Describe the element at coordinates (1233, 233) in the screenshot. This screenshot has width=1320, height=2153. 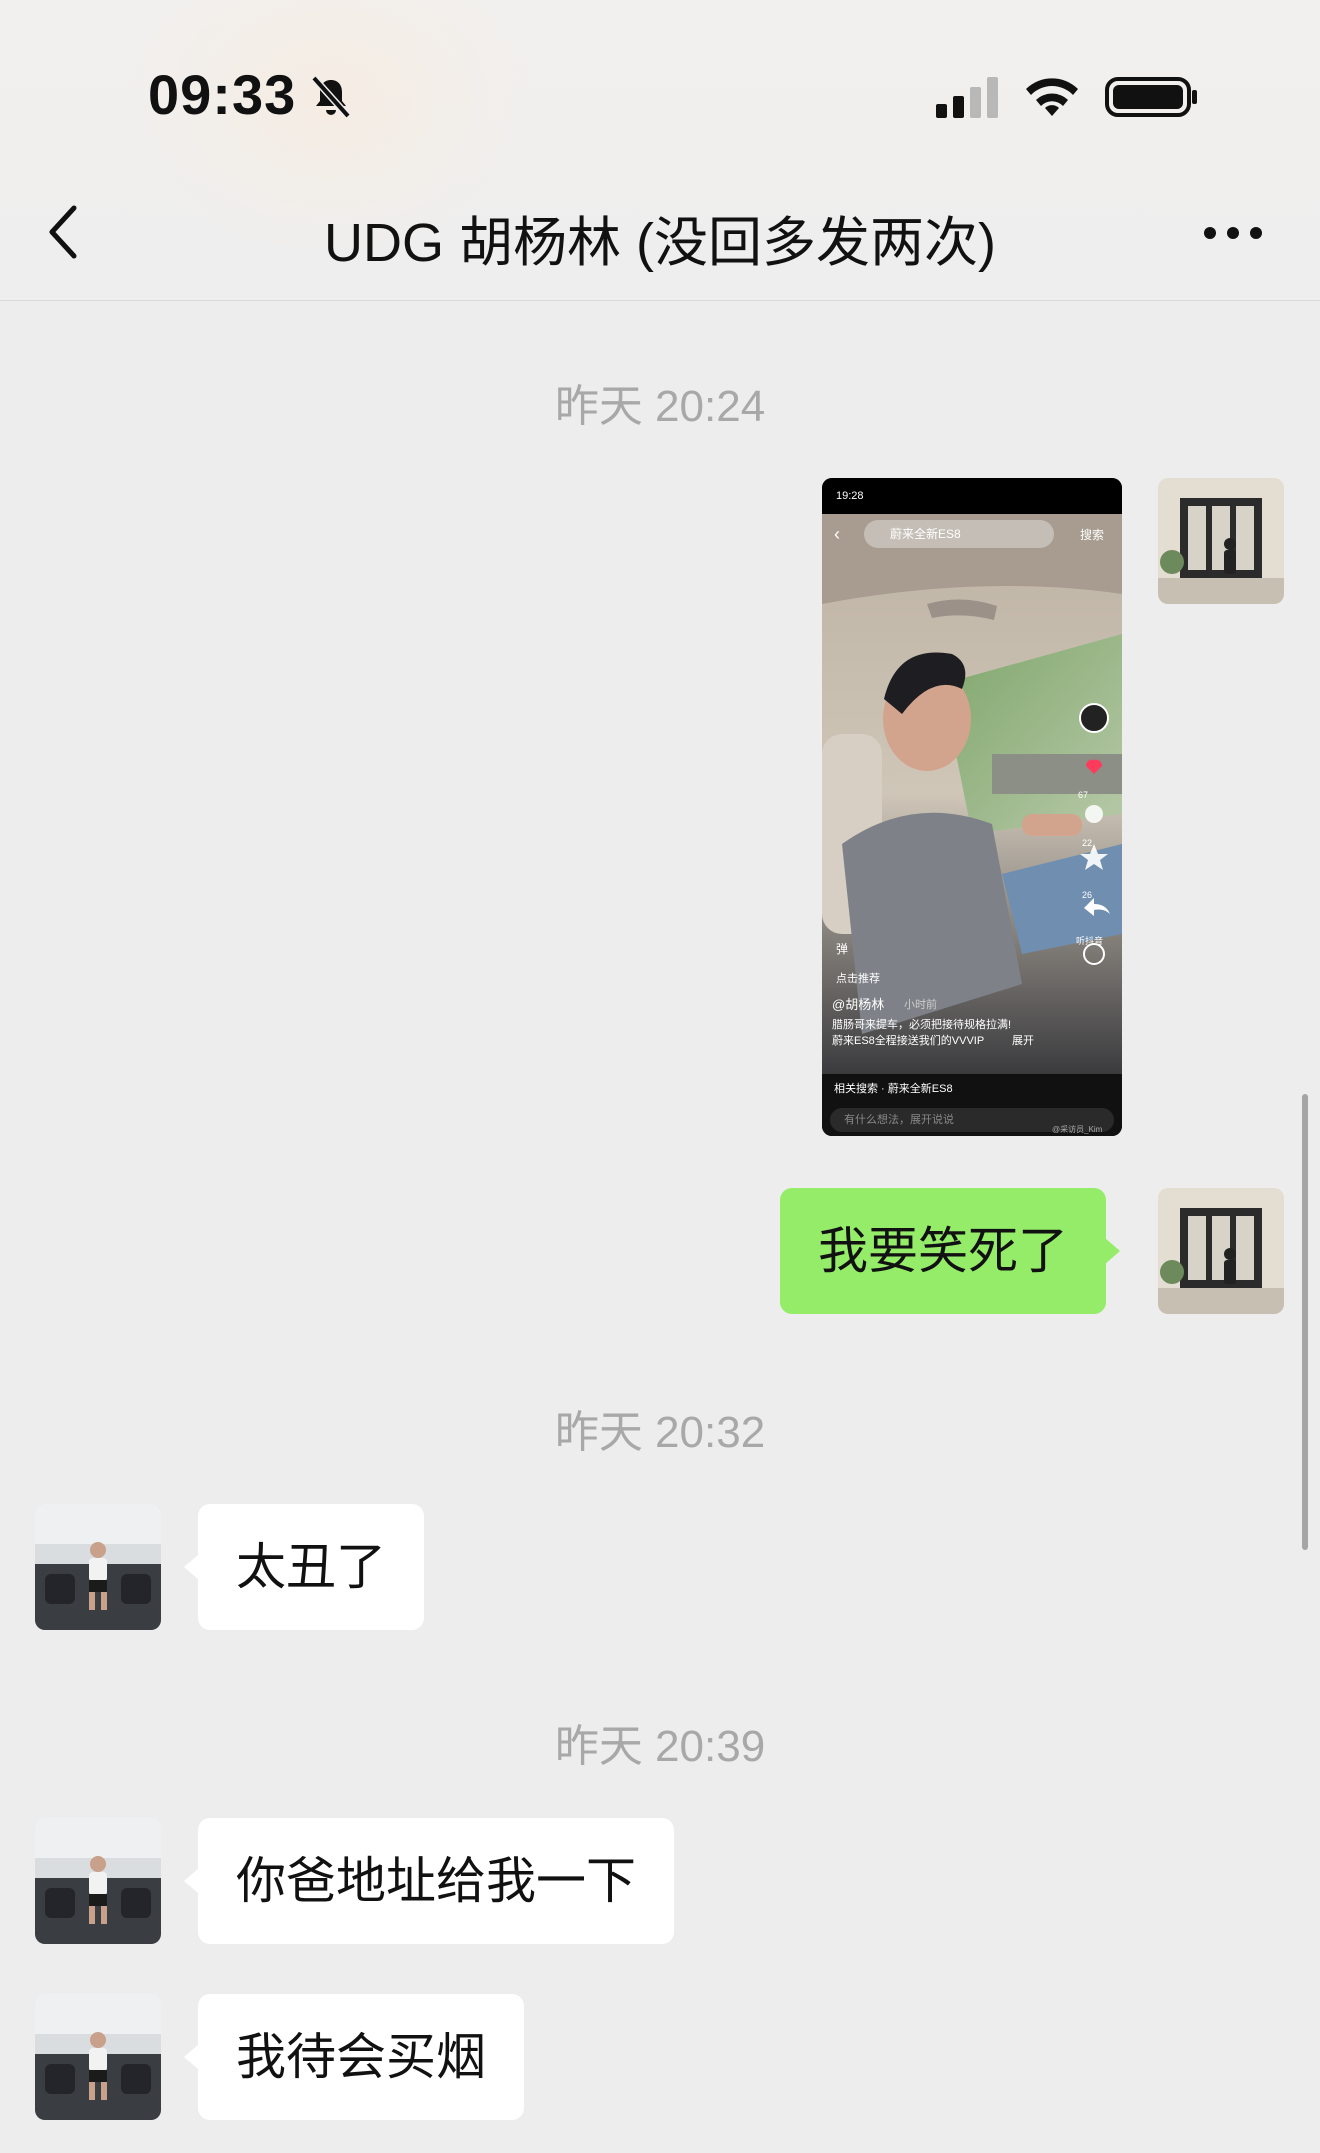
I see `more-options-icon` at that location.